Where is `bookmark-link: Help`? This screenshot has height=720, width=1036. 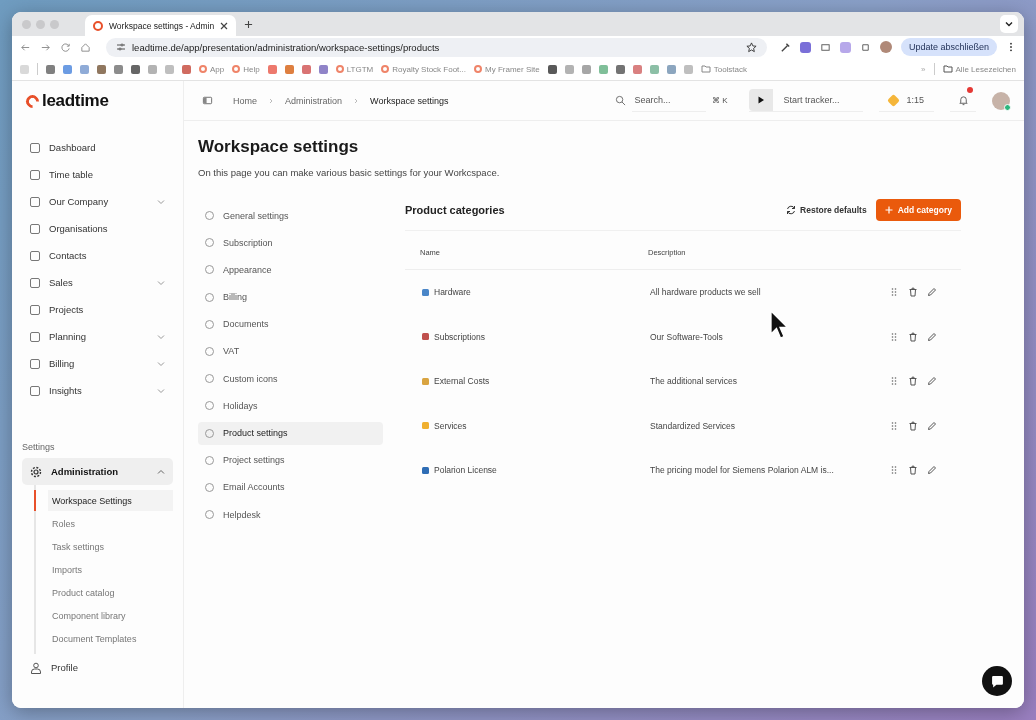
bookmark-link: Help is located at coordinates (246, 69).